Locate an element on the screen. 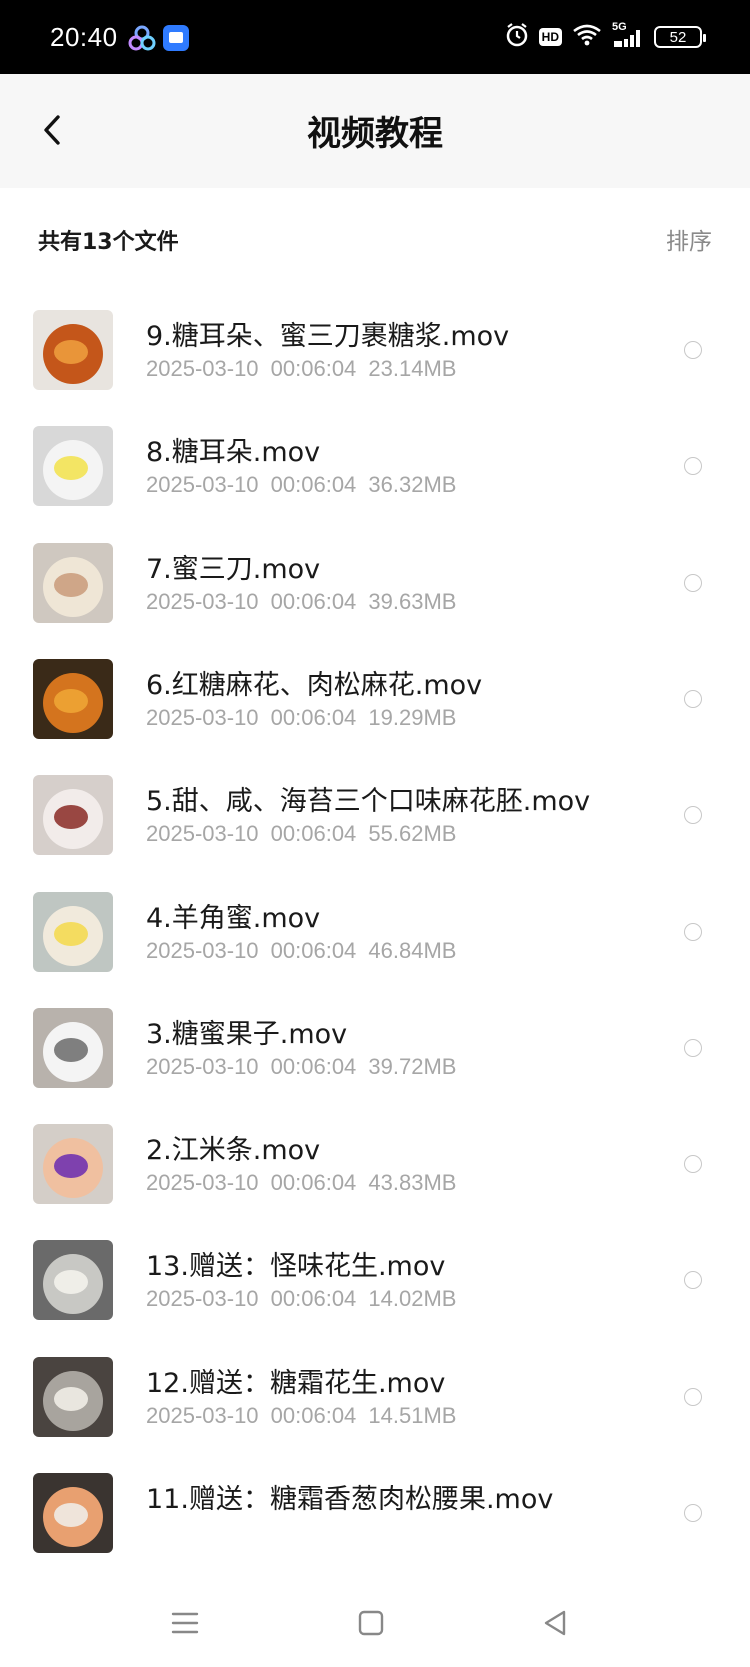 The image size is (750, 1667). file-name: 9.糖耳朵、蜜三刀裹糖浆.mov is located at coordinates (328, 336).